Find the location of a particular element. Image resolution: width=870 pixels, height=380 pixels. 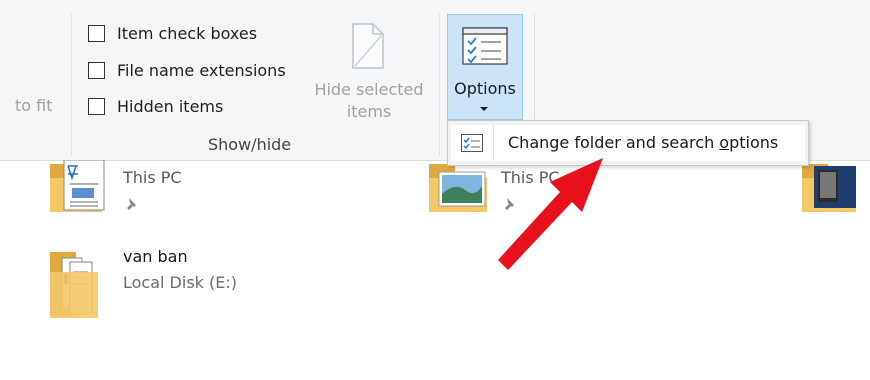

item-subtitle: Local Disk (E:) is located at coordinates (180, 282).